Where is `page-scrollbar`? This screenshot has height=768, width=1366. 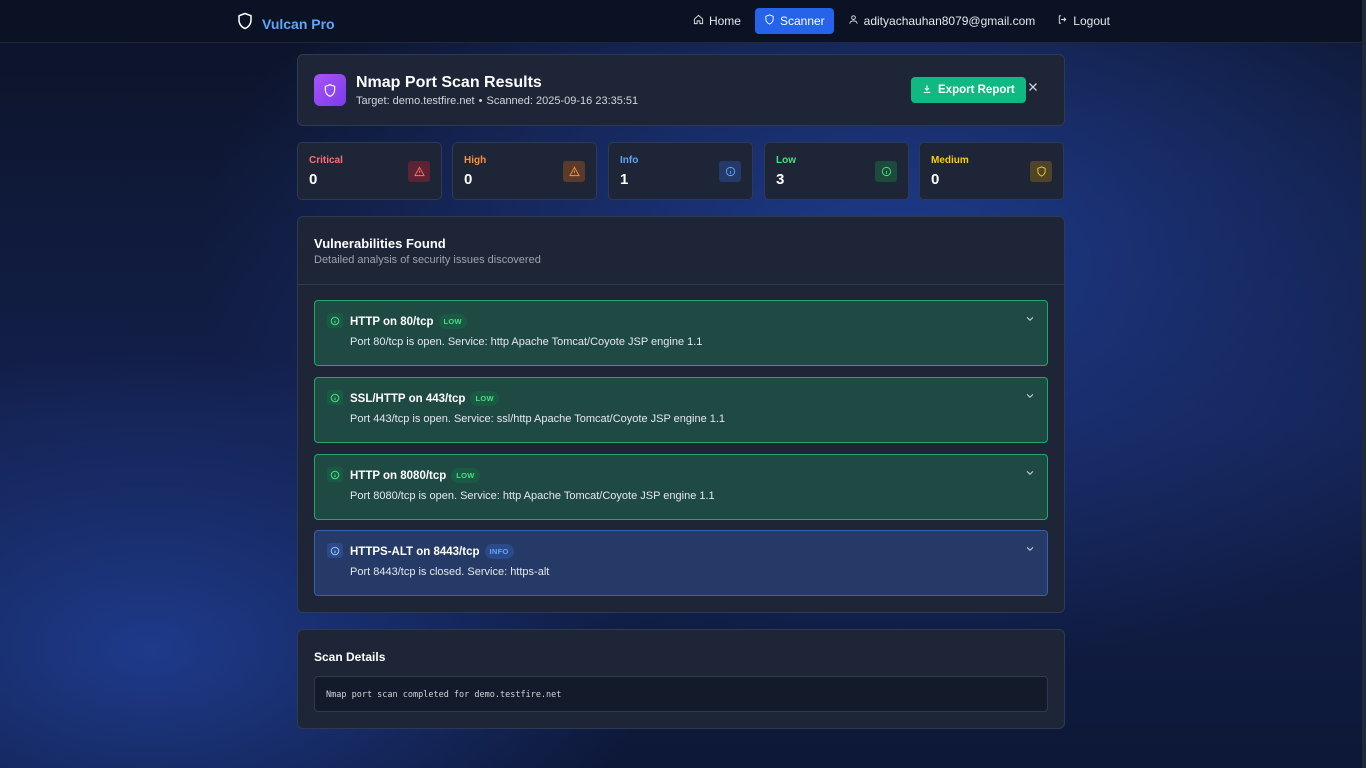 page-scrollbar is located at coordinates (1364, 384).